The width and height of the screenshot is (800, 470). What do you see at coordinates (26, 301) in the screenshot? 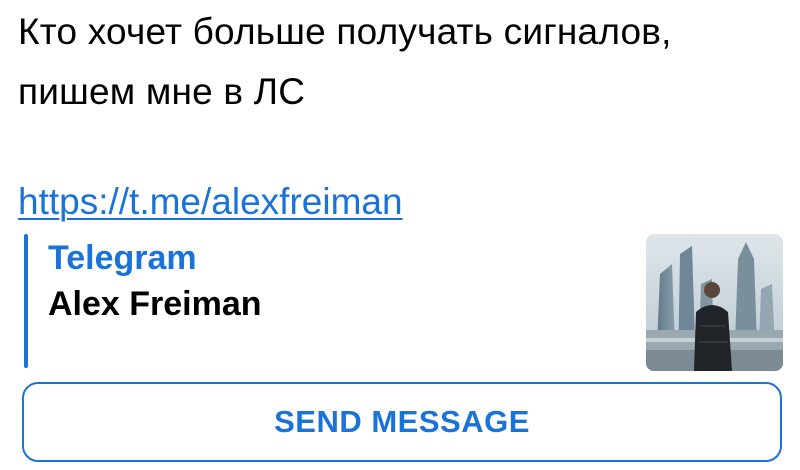
I see `preview-accent-bar` at bounding box center [26, 301].